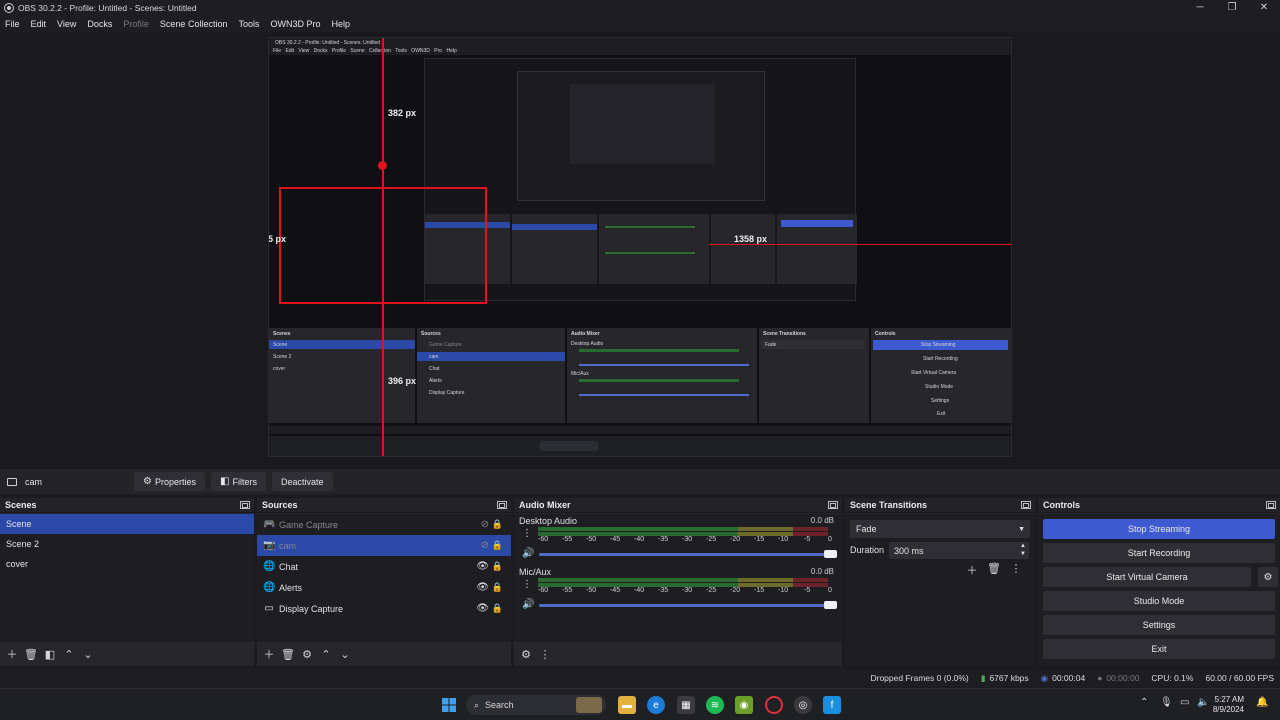 The height and width of the screenshot is (720, 1280). Describe the element at coordinates (640, 430) in the screenshot. I see `nested-status-bar` at that location.